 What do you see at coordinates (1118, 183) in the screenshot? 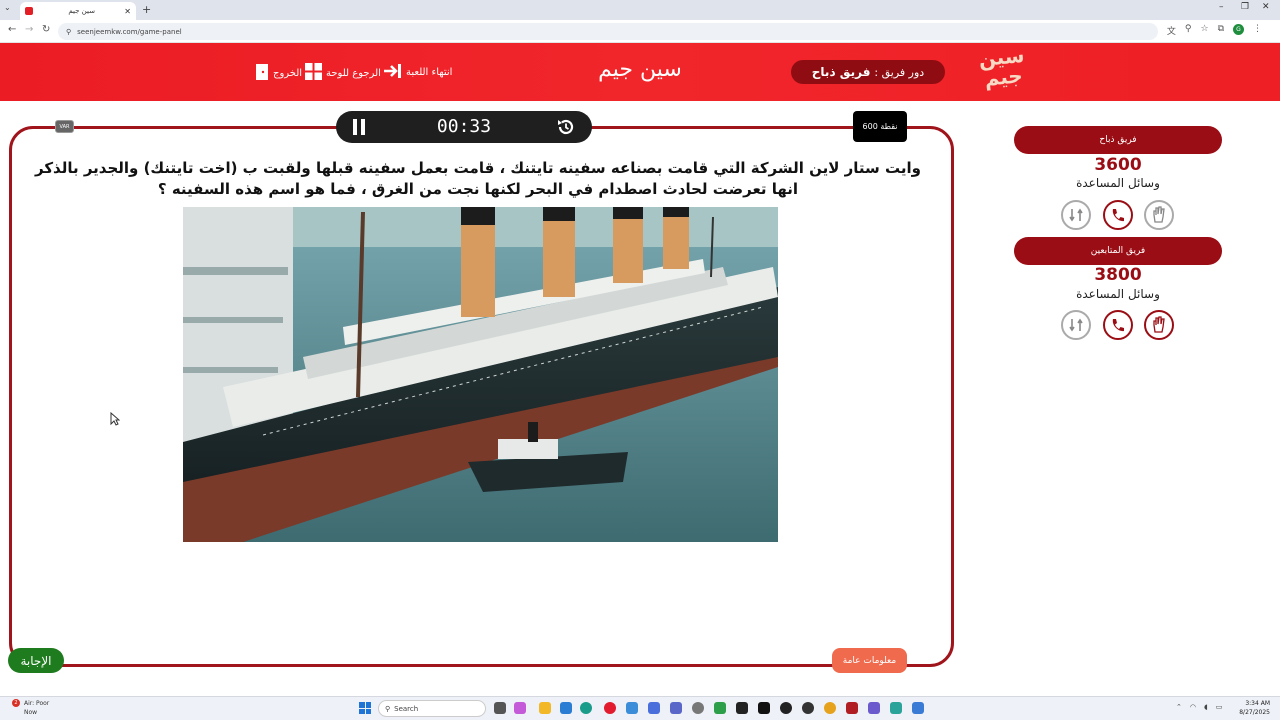
I see `team-1-aids-label: وسائل المساعدة` at bounding box center [1118, 183].